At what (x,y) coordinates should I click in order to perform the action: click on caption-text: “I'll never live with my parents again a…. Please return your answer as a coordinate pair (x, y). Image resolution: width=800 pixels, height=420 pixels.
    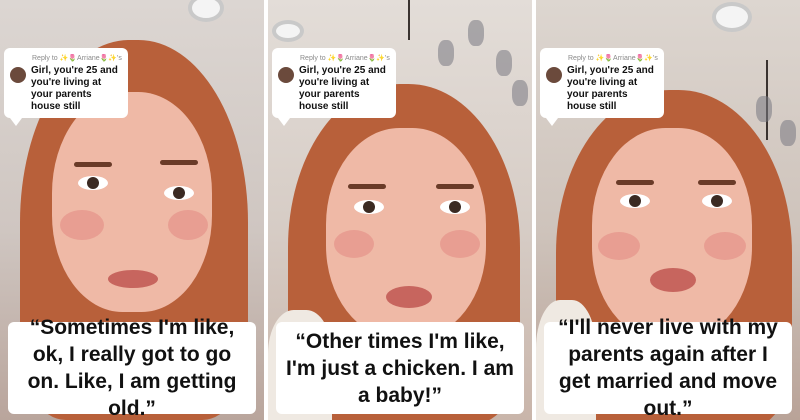
    Looking at the image, I should click on (668, 368).